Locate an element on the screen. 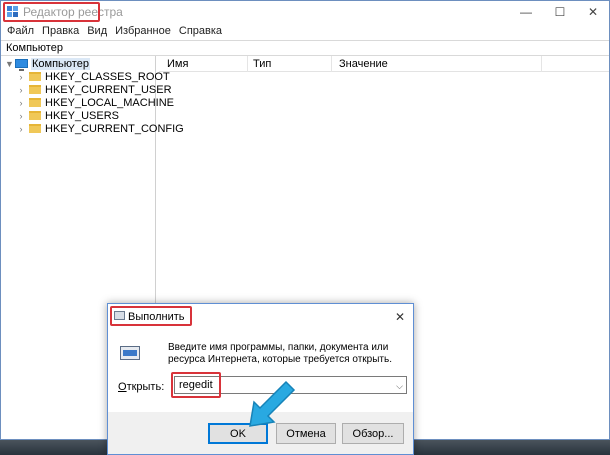 The image size is (610, 455). tree-item-hkey-current-config: › HKEY_CURRENT_CONFIG is located at coordinates (100, 128).